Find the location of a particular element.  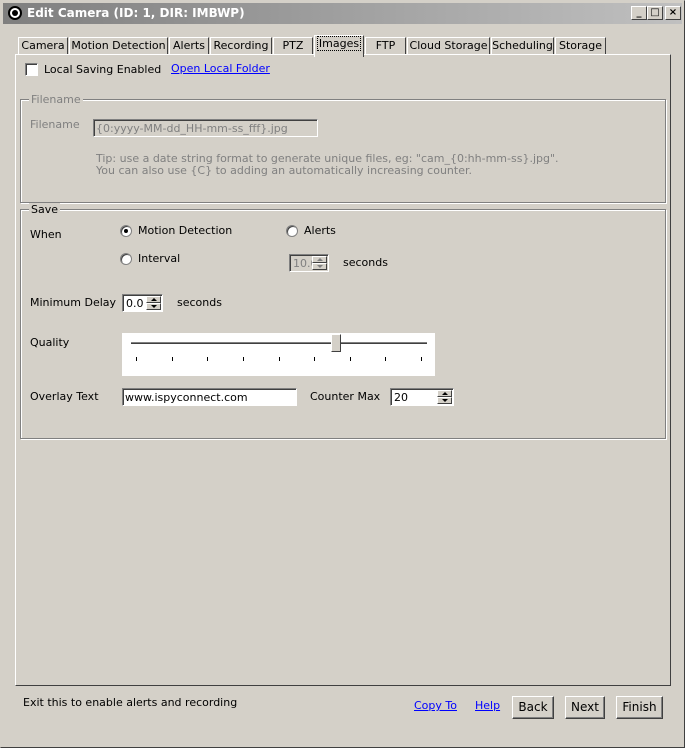

min-delay-up-arrow-icon is located at coordinates (153, 299).